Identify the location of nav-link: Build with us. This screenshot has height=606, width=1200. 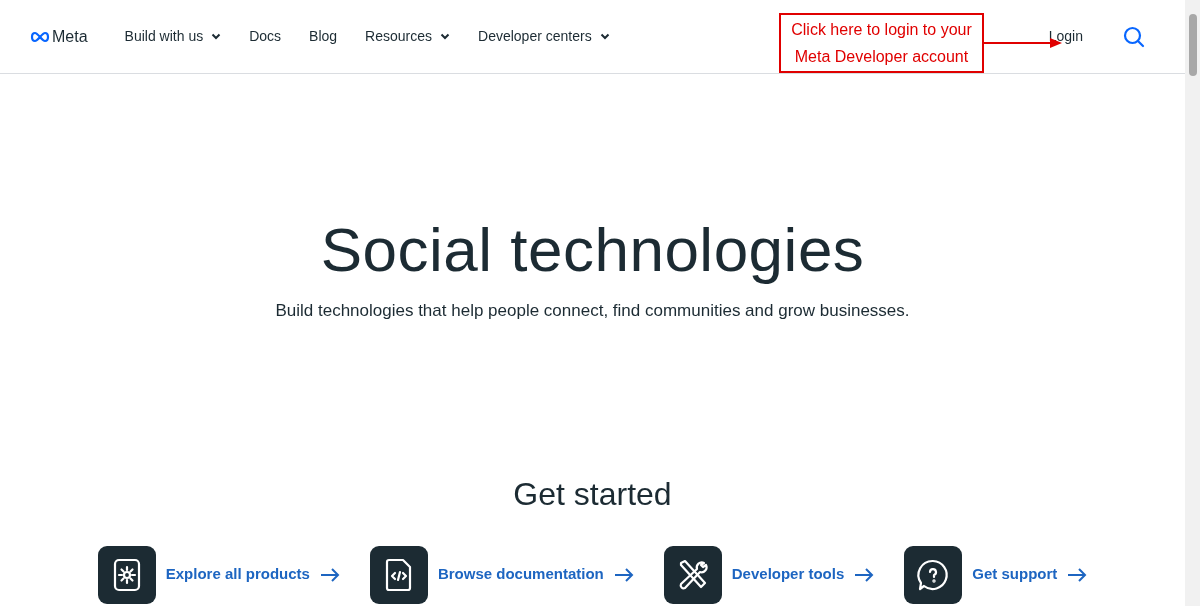
(173, 36).